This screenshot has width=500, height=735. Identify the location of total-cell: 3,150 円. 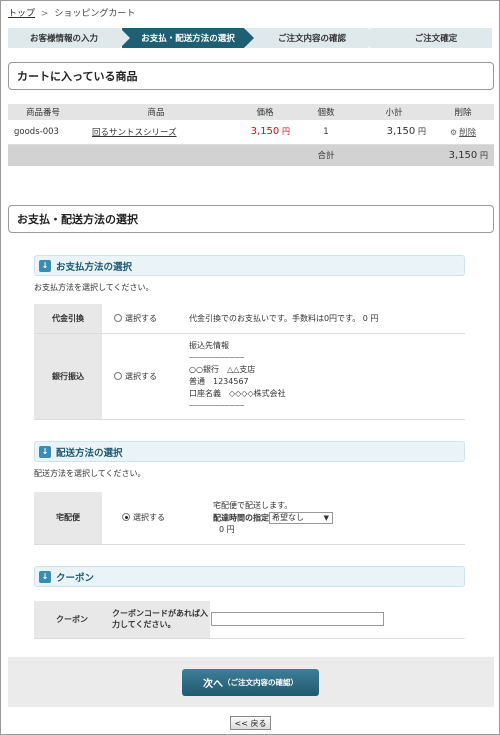
(463, 155).